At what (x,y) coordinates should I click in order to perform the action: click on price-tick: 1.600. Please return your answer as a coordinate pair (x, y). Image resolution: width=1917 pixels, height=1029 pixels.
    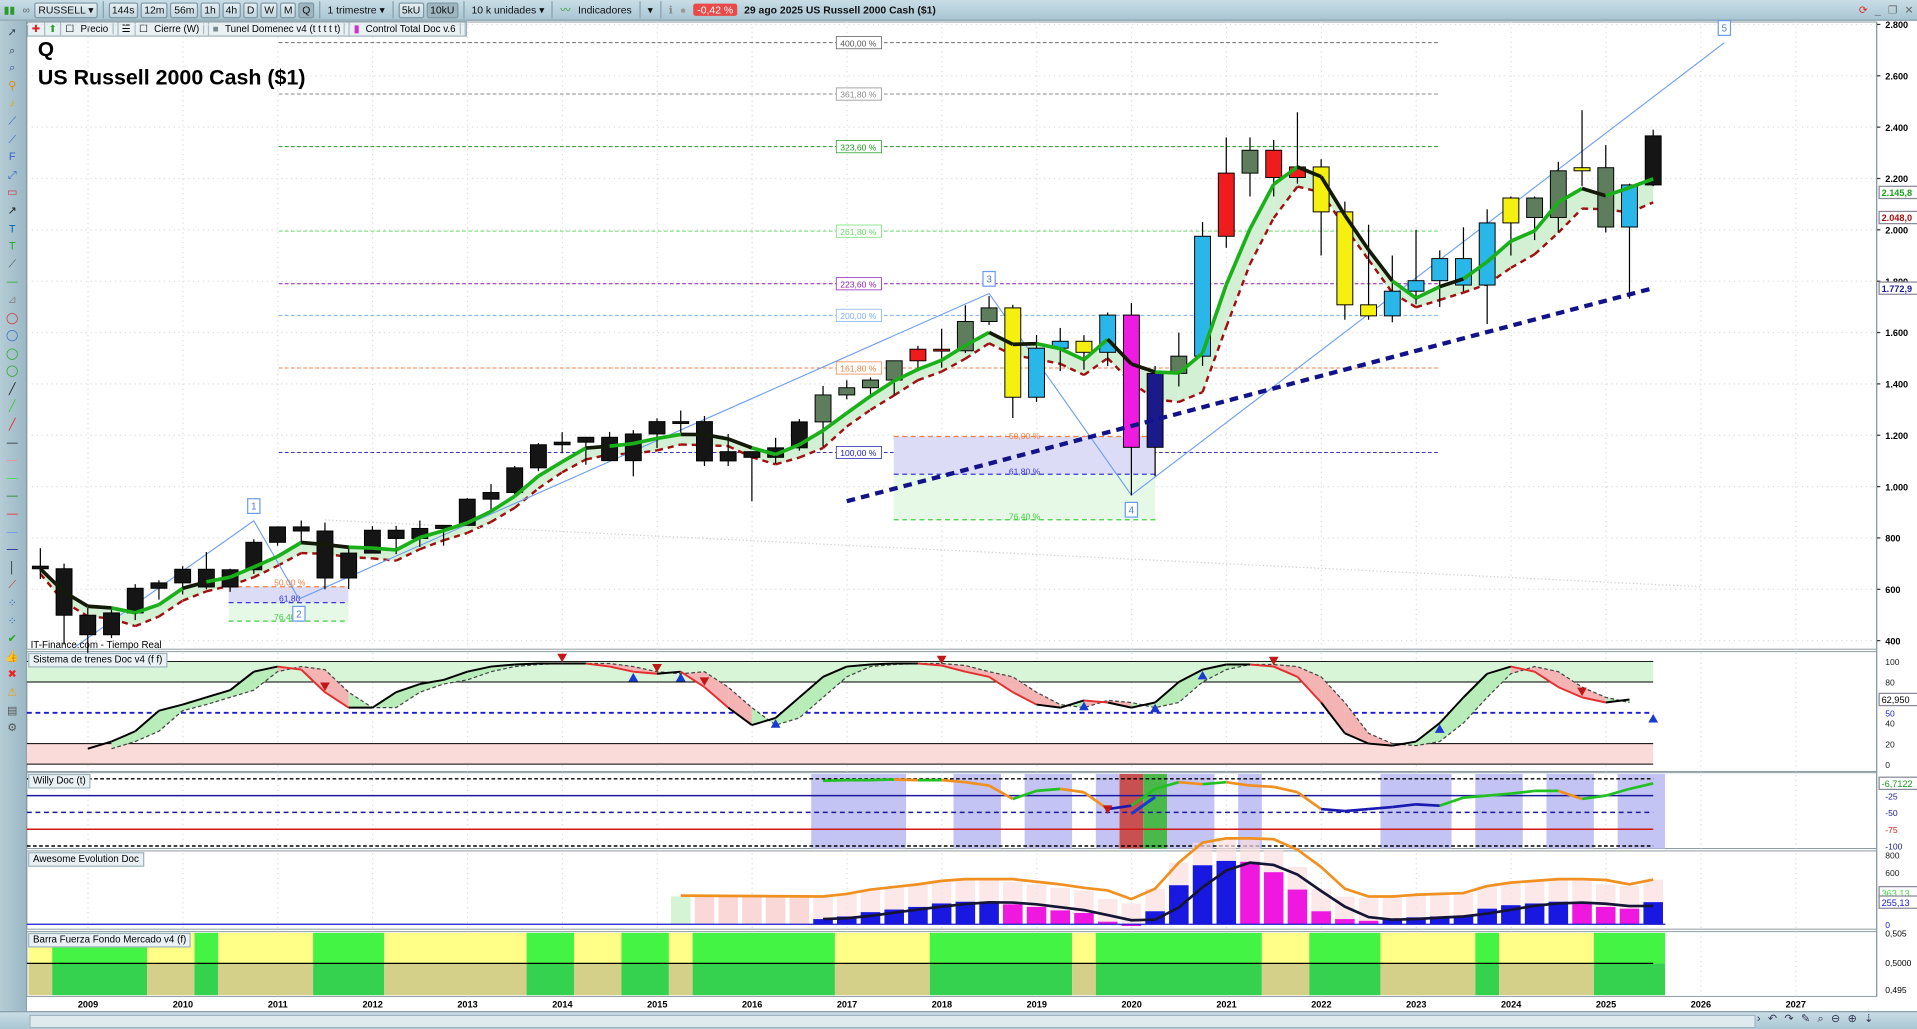
    Looking at the image, I should click on (1896, 333).